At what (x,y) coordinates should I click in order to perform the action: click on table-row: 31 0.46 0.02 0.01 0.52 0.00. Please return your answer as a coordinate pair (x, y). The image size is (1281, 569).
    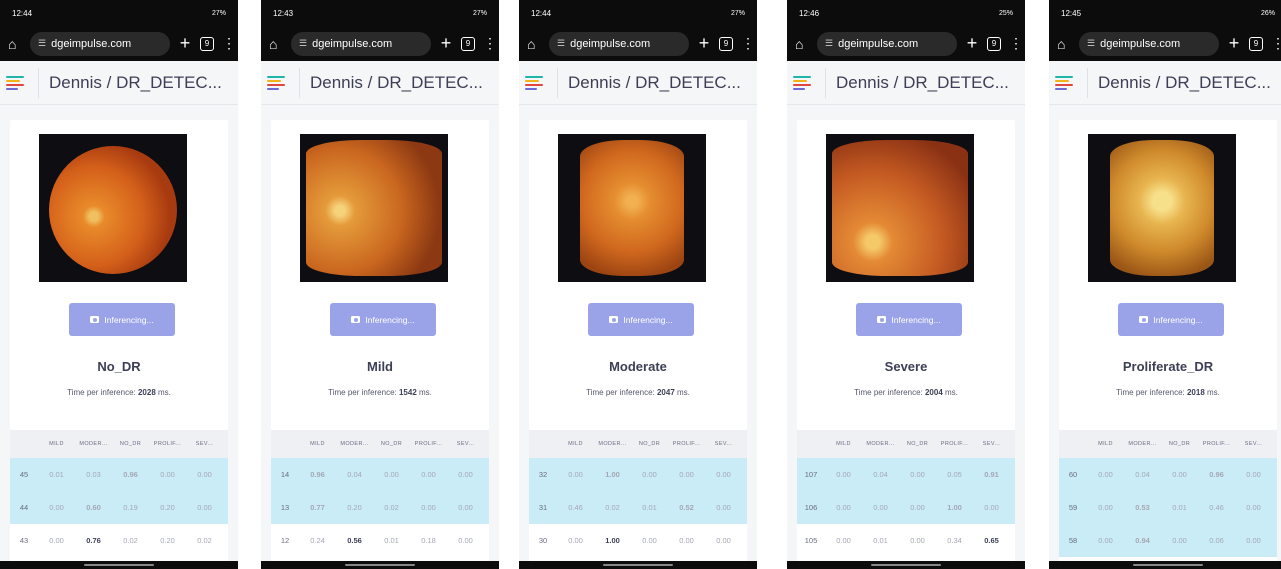
    Looking at the image, I should click on (638, 507).